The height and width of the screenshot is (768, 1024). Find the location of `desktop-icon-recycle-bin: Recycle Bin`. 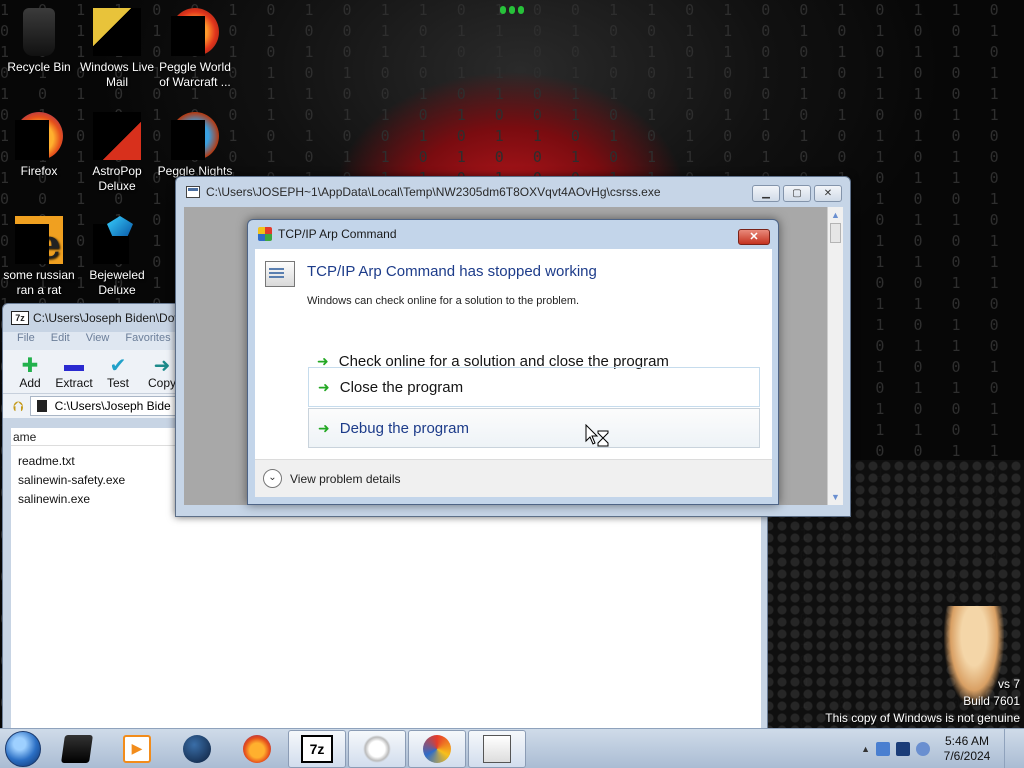

desktop-icon-recycle-bin: Recycle Bin is located at coordinates (39, 41).